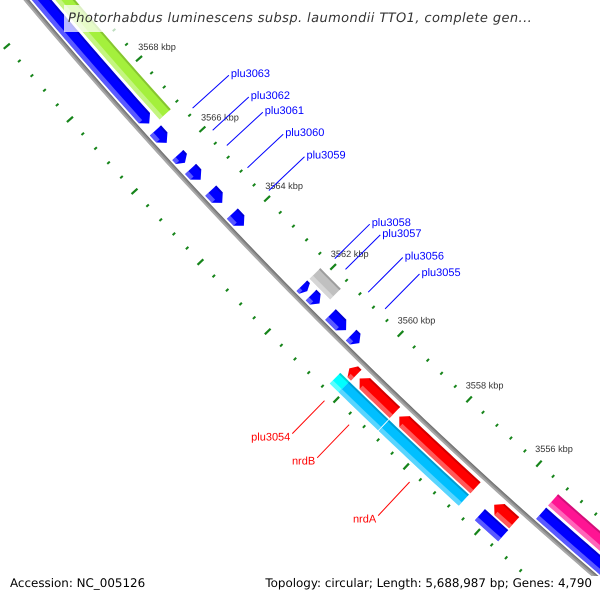 The image size is (600, 600). I want to click on gene-label: plu3059, so click(326, 156).